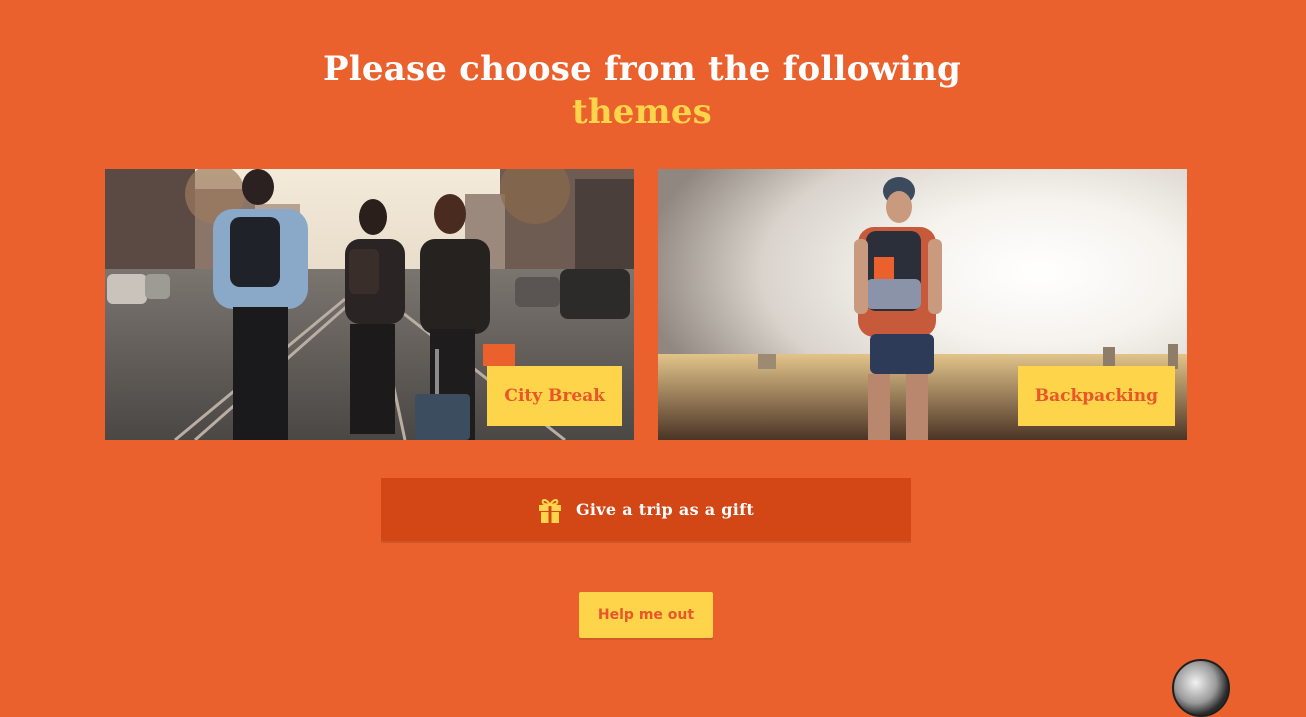 This screenshot has width=1306, height=717. Describe the element at coordinates (641, 112) in the screenshot. I see `heading-accent-themes: themes` at that location.